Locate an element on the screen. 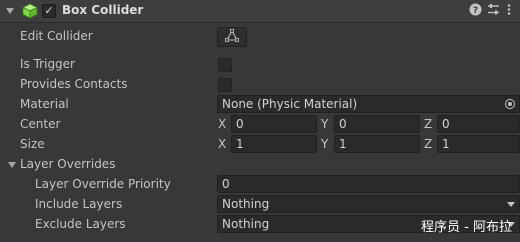 Image resolution: width=520 pixels, height=242 pixels. collapse-arrow-icon is located at coordinates (10, 11).